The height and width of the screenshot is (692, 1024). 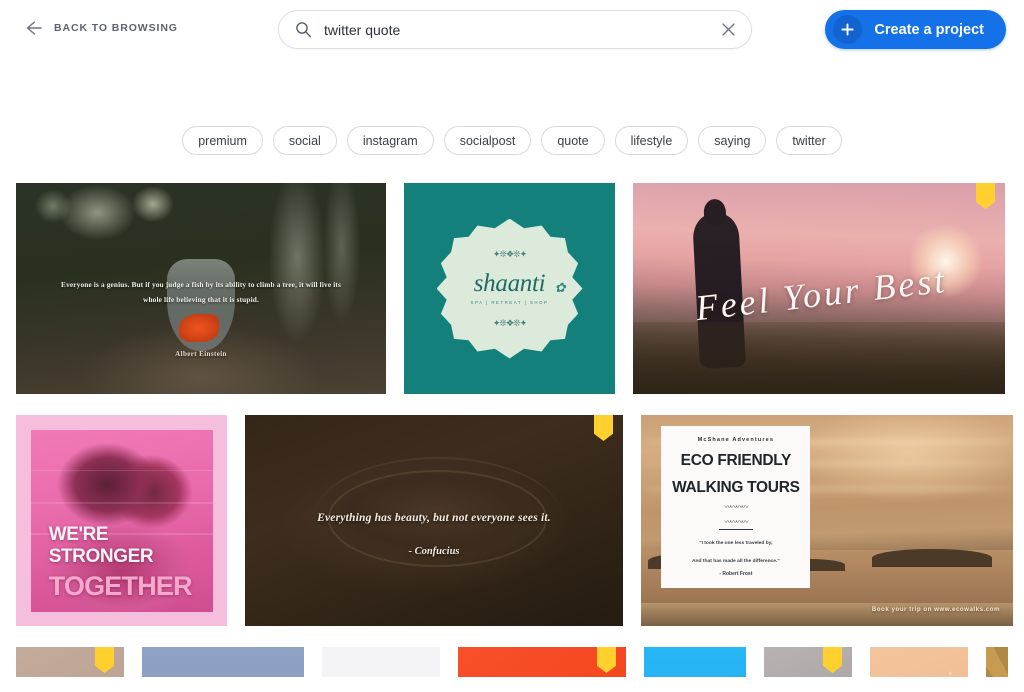 What do you see at coordinates (931, 557) in the screenshot?
I see `island-graphic` at bounding box center [931, 557].